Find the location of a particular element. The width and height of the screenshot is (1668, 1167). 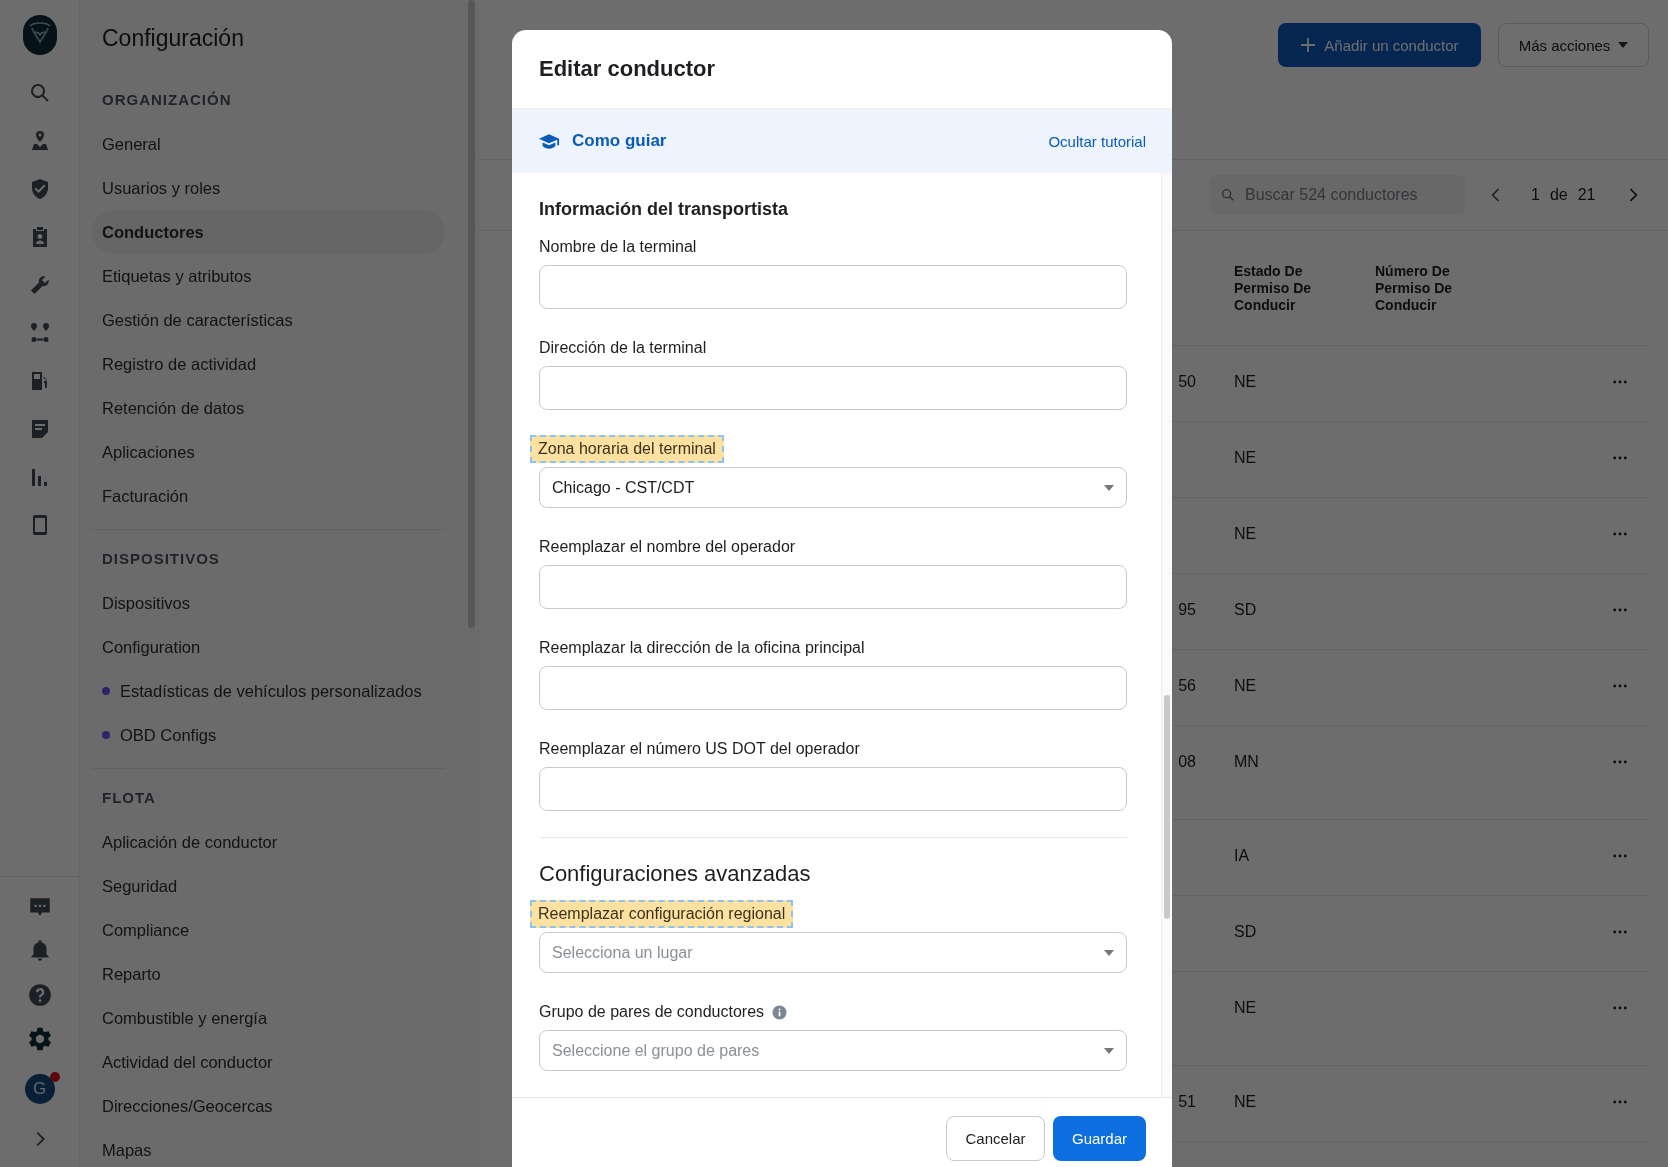

section-heading: FLOTA is located at coordinates (129, 798).